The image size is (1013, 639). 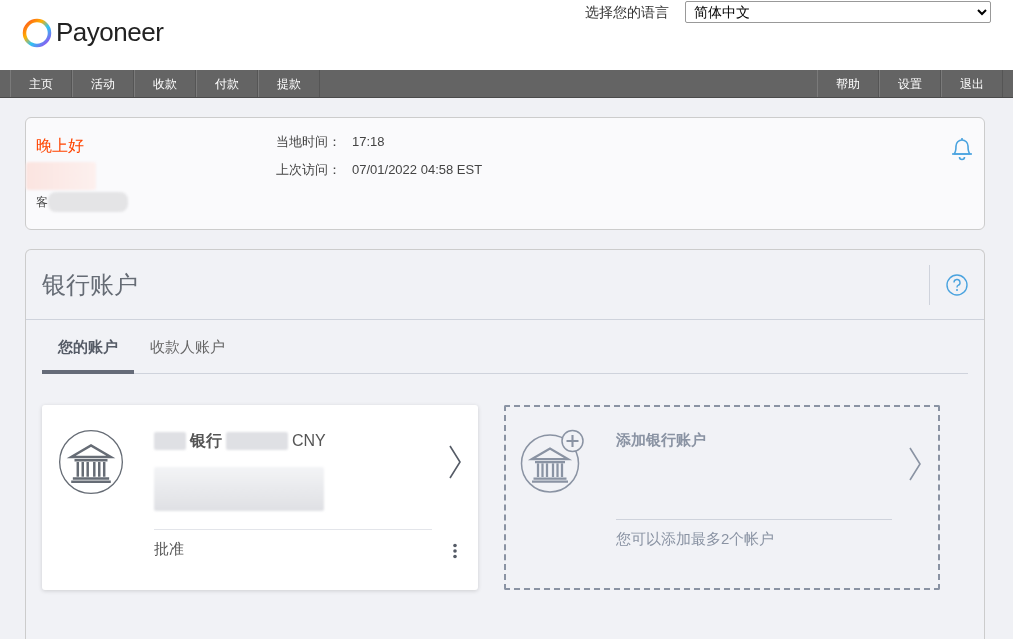 I want to click on bell-icon, so click(x=962, y=148).